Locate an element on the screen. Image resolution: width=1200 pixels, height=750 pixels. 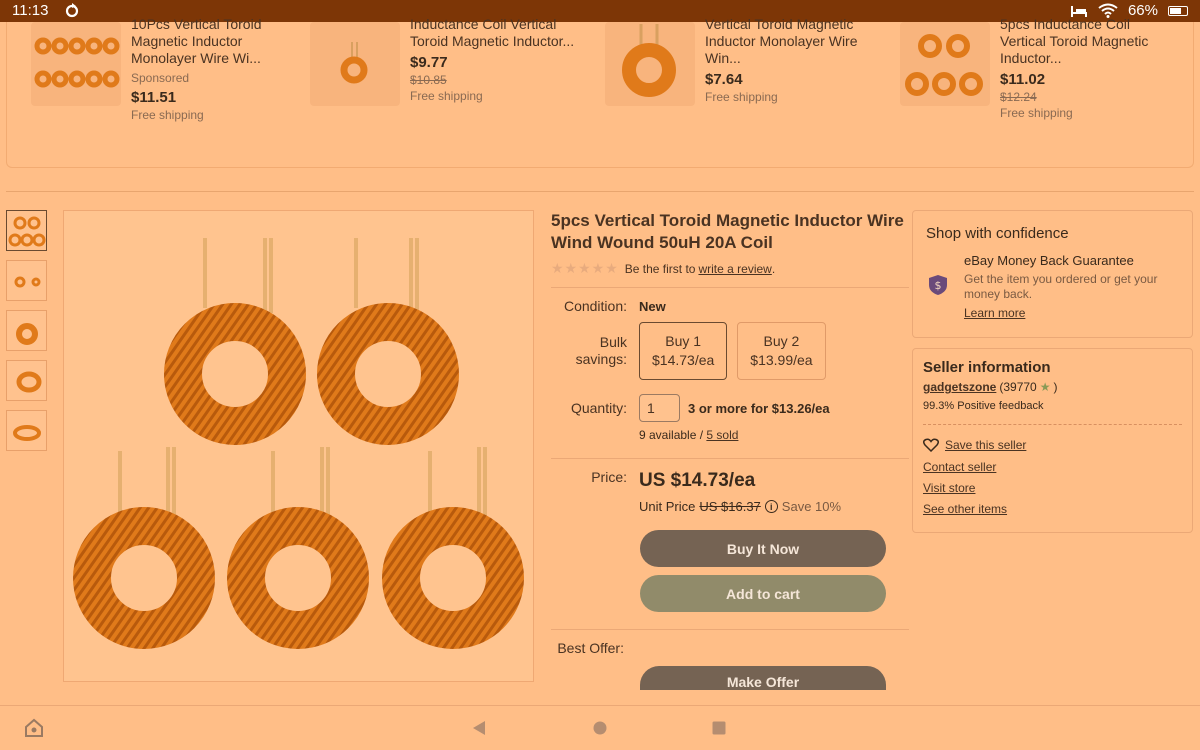
condition-row: Condition: New is located at coordinates (730, 306).